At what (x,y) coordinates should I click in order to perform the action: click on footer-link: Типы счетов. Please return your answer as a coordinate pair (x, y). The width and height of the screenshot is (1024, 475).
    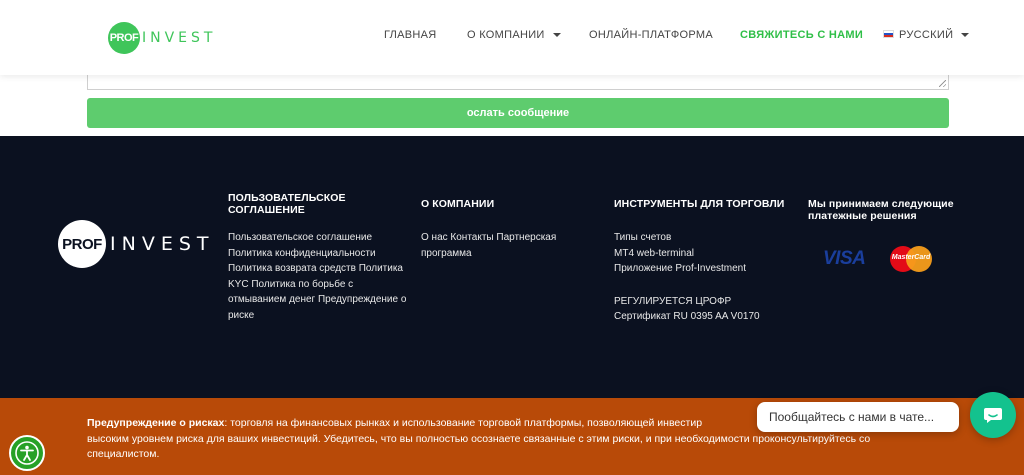
    Looking at the image, I should click on (704, 238).